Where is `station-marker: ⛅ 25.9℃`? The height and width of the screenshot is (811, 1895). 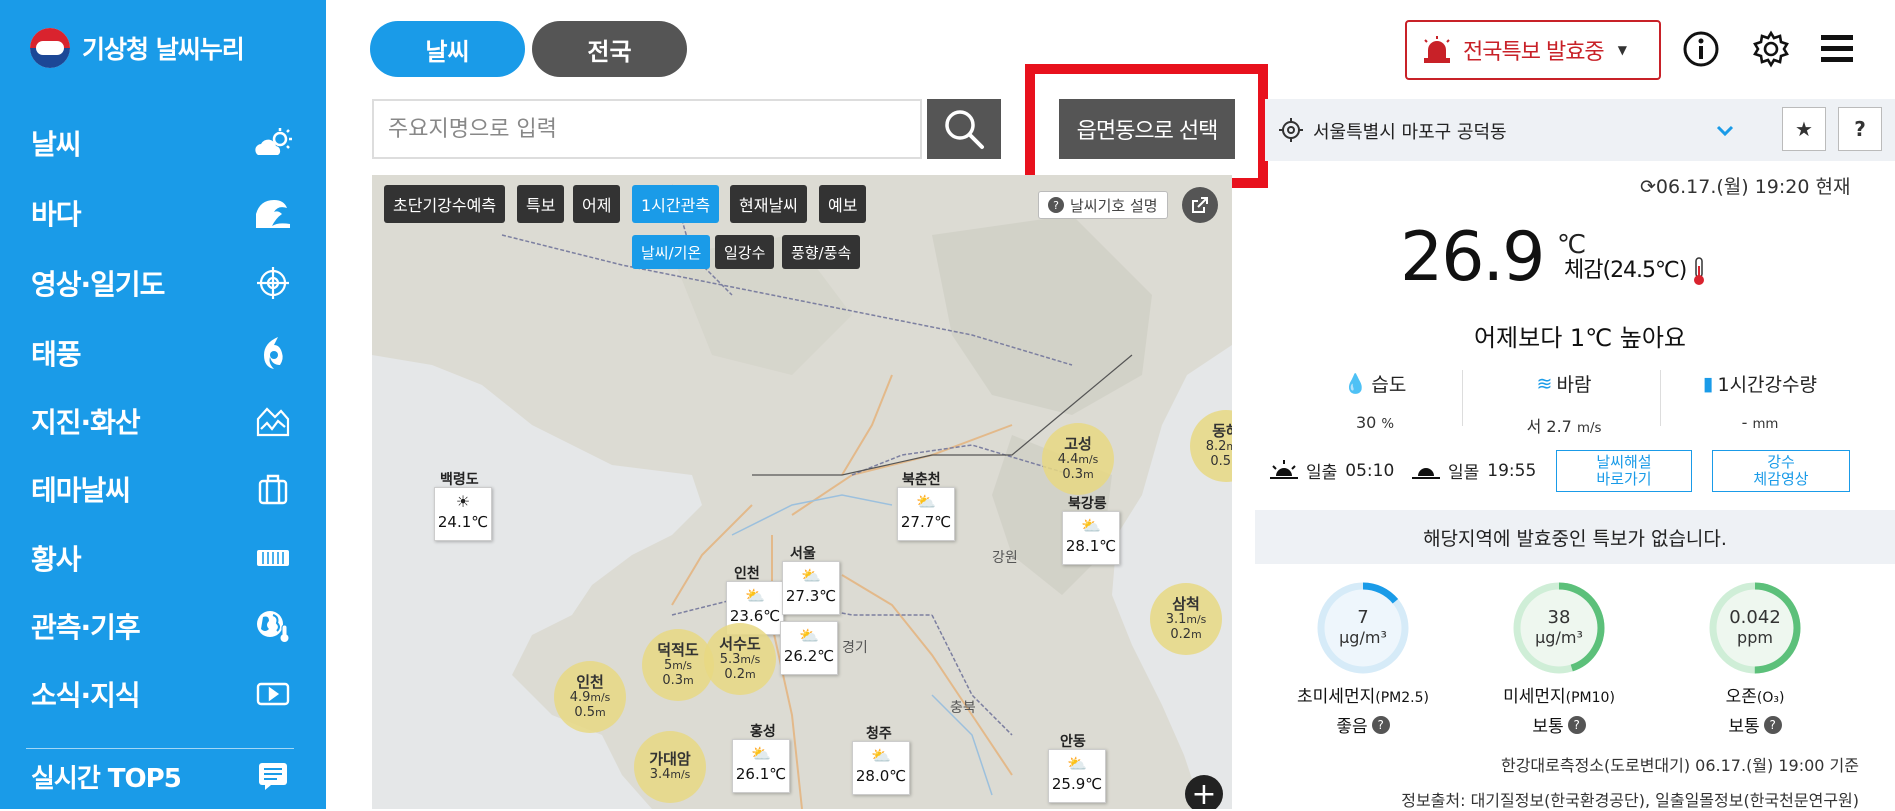 station-marker: ⛅ 25.9℃ is located at coordinates (1077, 776).